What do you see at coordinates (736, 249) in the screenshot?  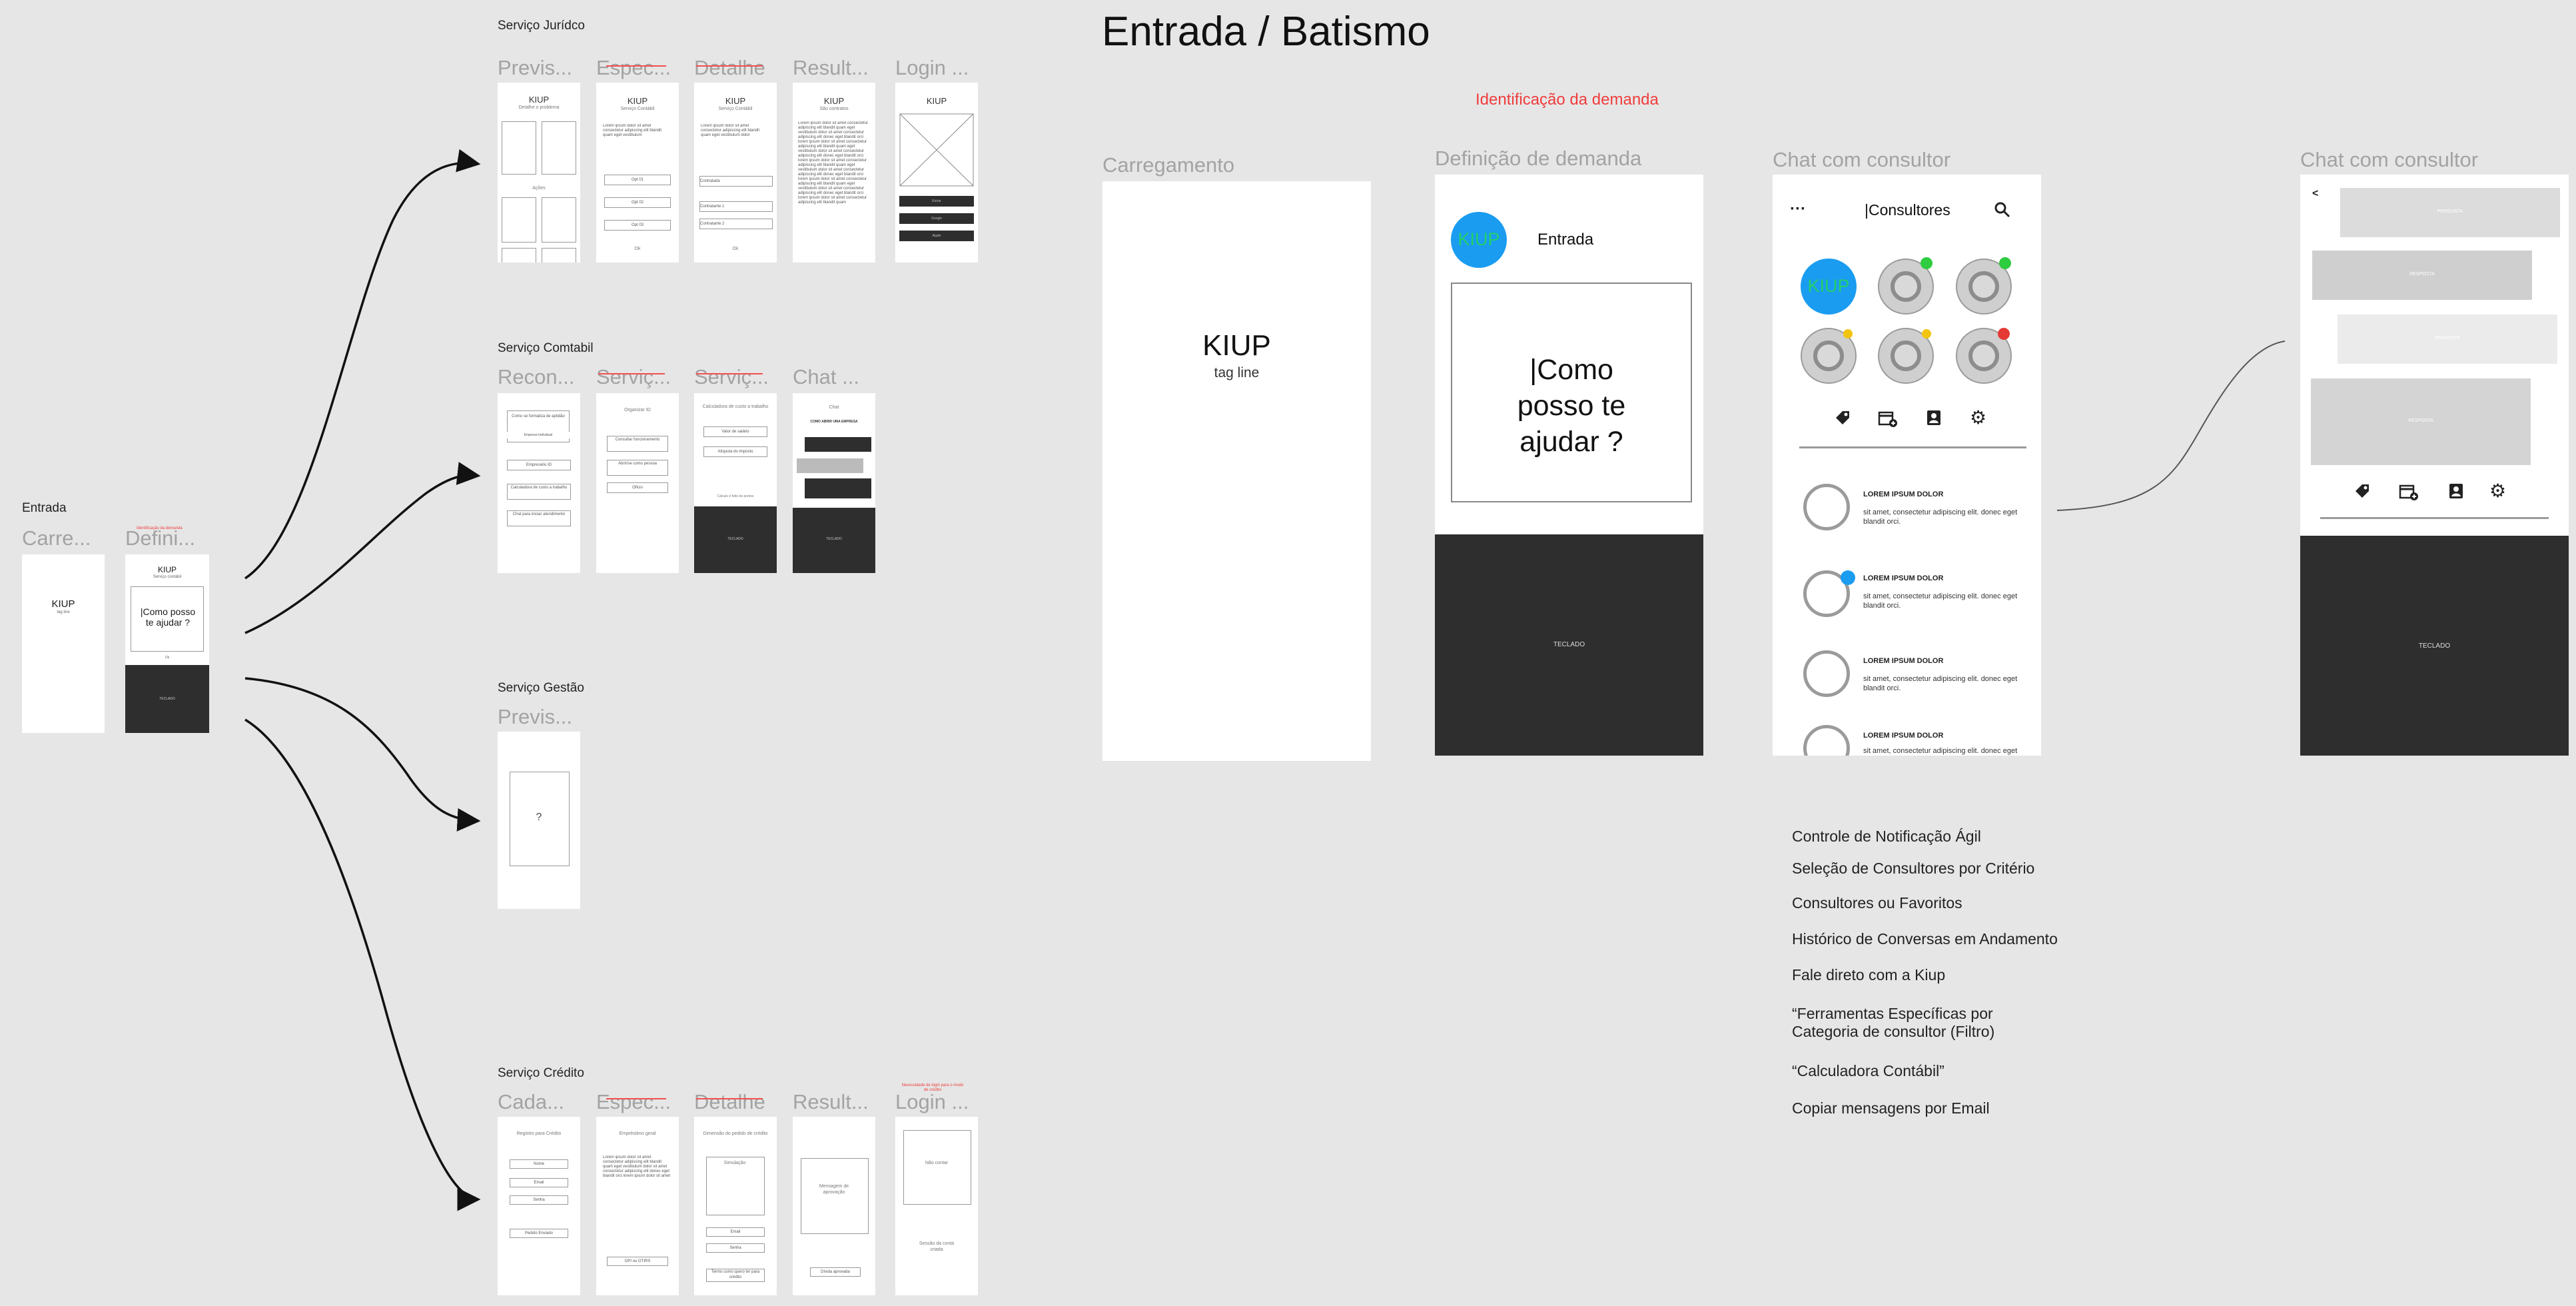 I see `juridico-f3-ok: Ok` at bounding box center [736, 249].